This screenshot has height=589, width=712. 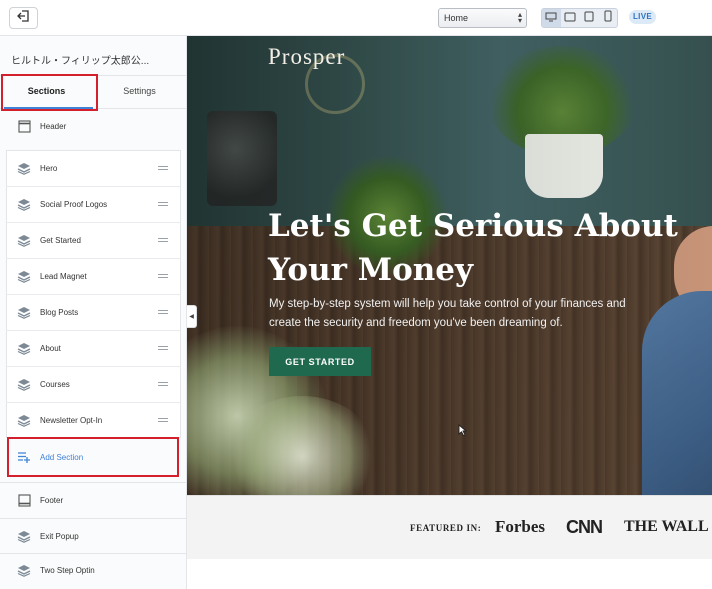 I want to click on section-item-label: Newsletter Opt-In, so click(x=71, y=420).